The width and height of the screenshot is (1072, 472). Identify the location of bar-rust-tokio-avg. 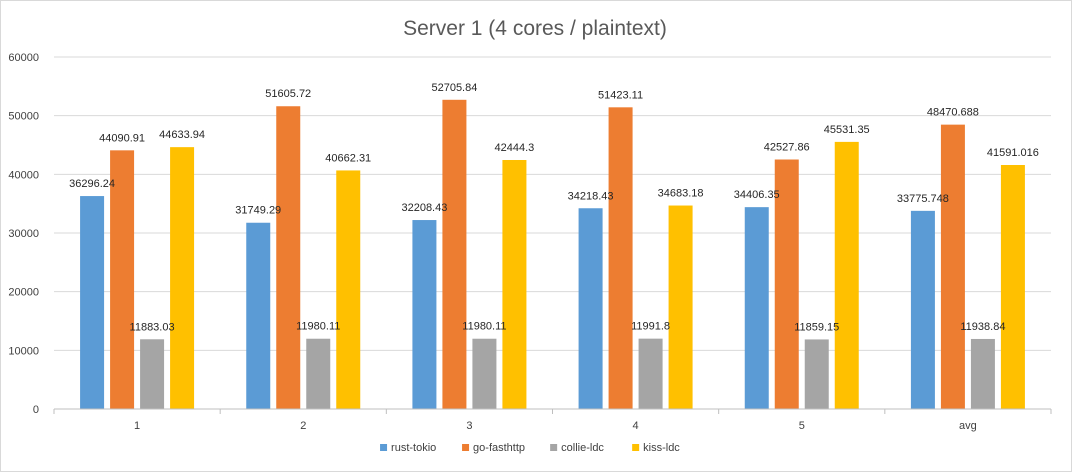
(922, 309).